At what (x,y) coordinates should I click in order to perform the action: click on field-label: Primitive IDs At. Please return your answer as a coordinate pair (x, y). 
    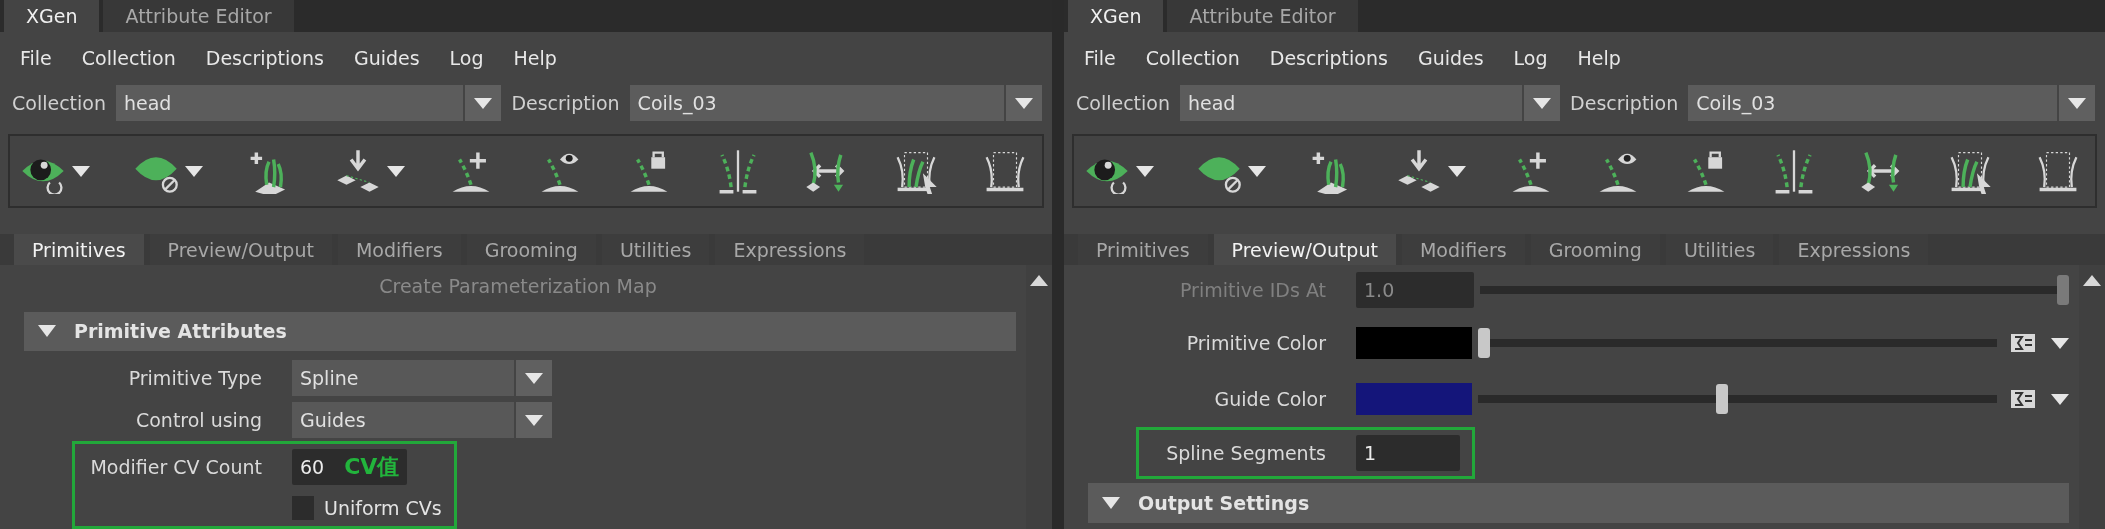
    Looking at the image, I should click on (1253, 290).